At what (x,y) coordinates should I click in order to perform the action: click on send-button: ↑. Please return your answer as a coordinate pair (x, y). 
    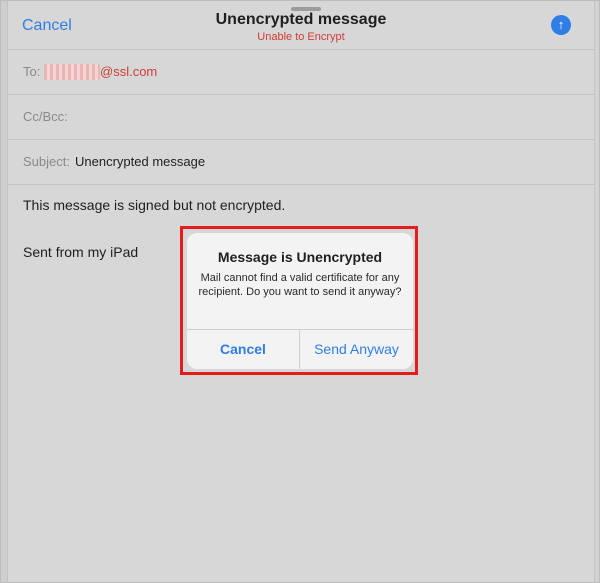
    Looking at the image, I should click on (561, 25).